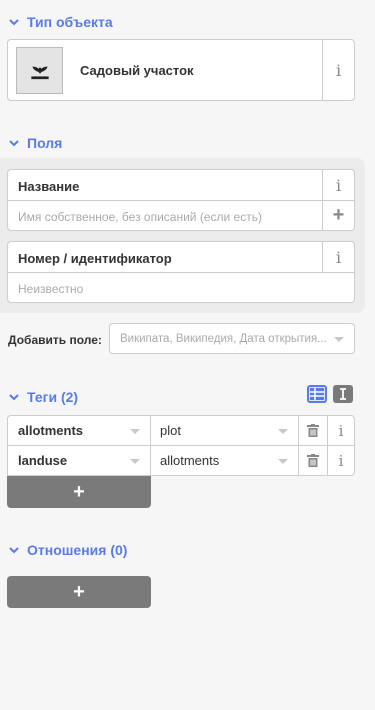 The image size is (375, 710). I want to click on text-view-icon, so click(343, 394).